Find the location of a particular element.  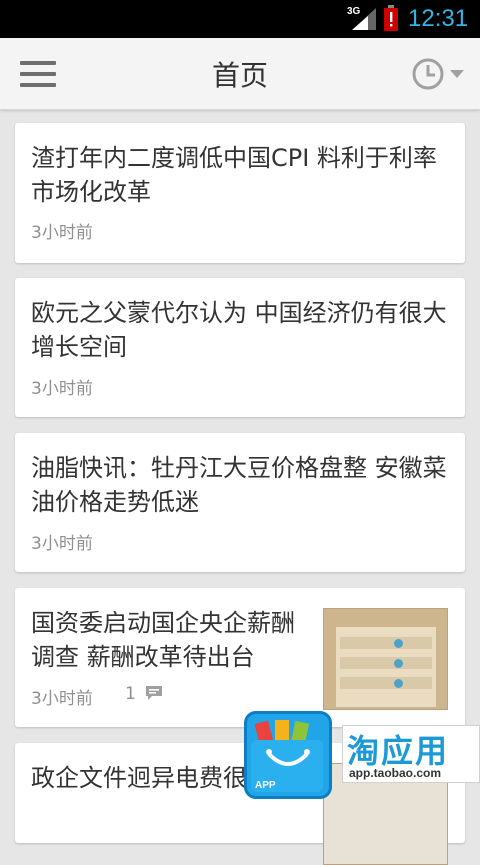

ad-text-panel: 淘应用 app.taobao.com is located at coordinates (411, 754).